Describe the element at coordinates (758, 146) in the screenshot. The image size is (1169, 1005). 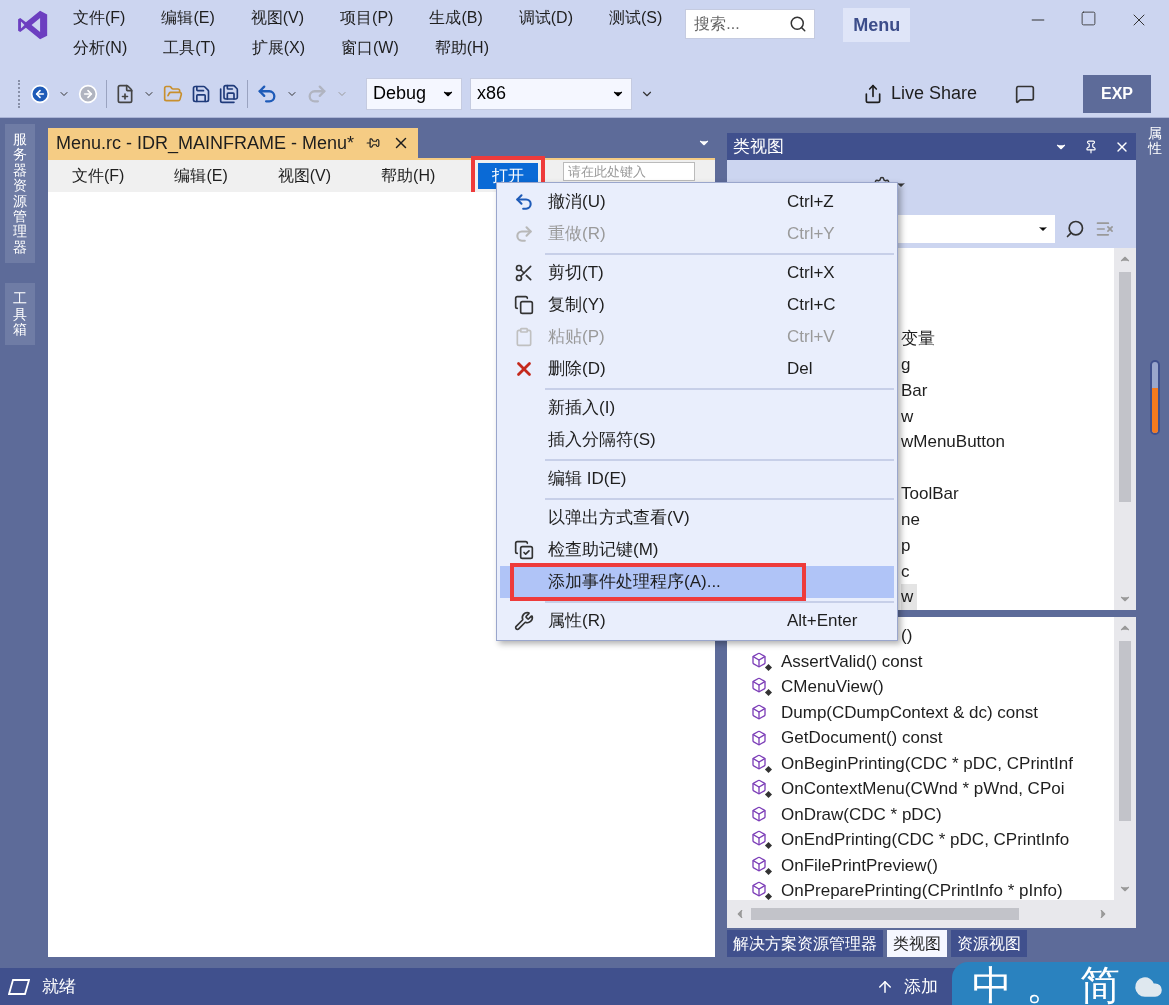
I see `panel-title: 类视图` at that location.